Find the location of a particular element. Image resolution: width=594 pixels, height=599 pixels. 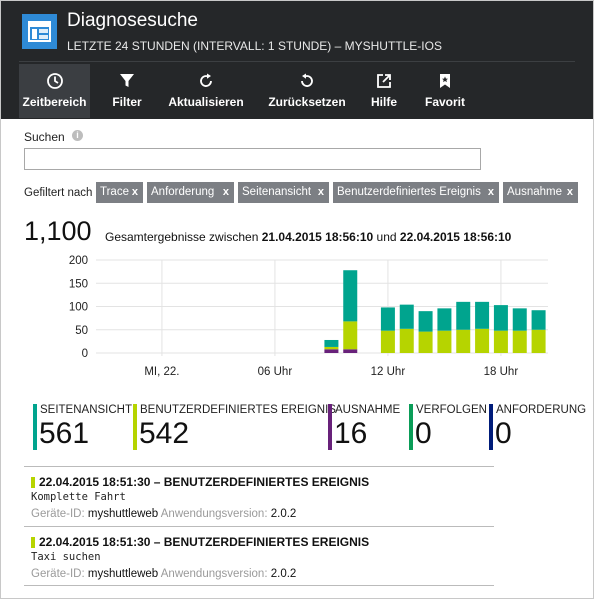

filter-chip-ausnahme: Ausnahme x is located at coordinates (540, 192).